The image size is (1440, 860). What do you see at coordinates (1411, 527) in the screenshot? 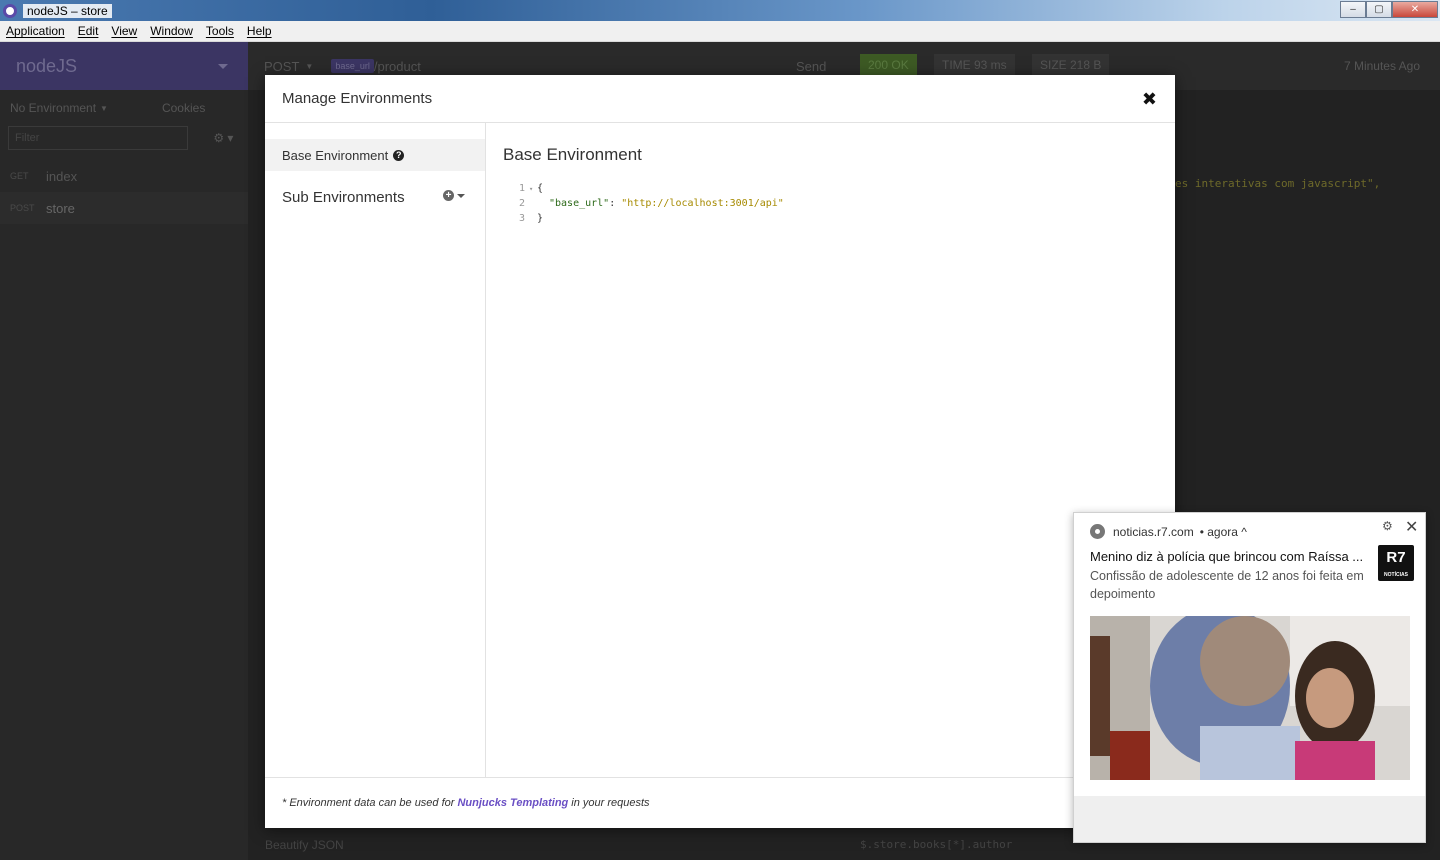
I see `close-icon: ✕` at bounding box center [1411, 527].